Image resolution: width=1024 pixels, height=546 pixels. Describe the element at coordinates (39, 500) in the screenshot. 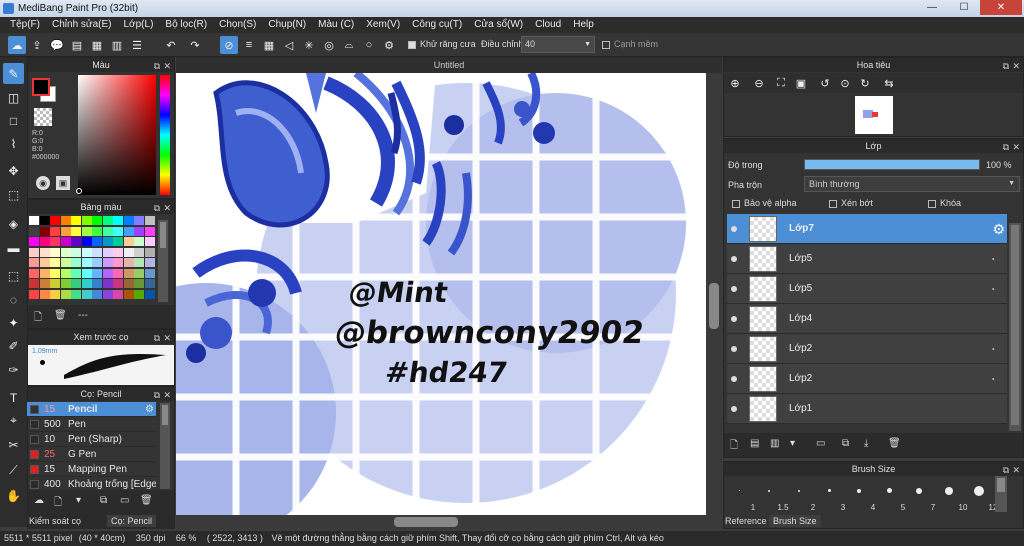

I see `cloud-brush-icon: ☁` at that location.